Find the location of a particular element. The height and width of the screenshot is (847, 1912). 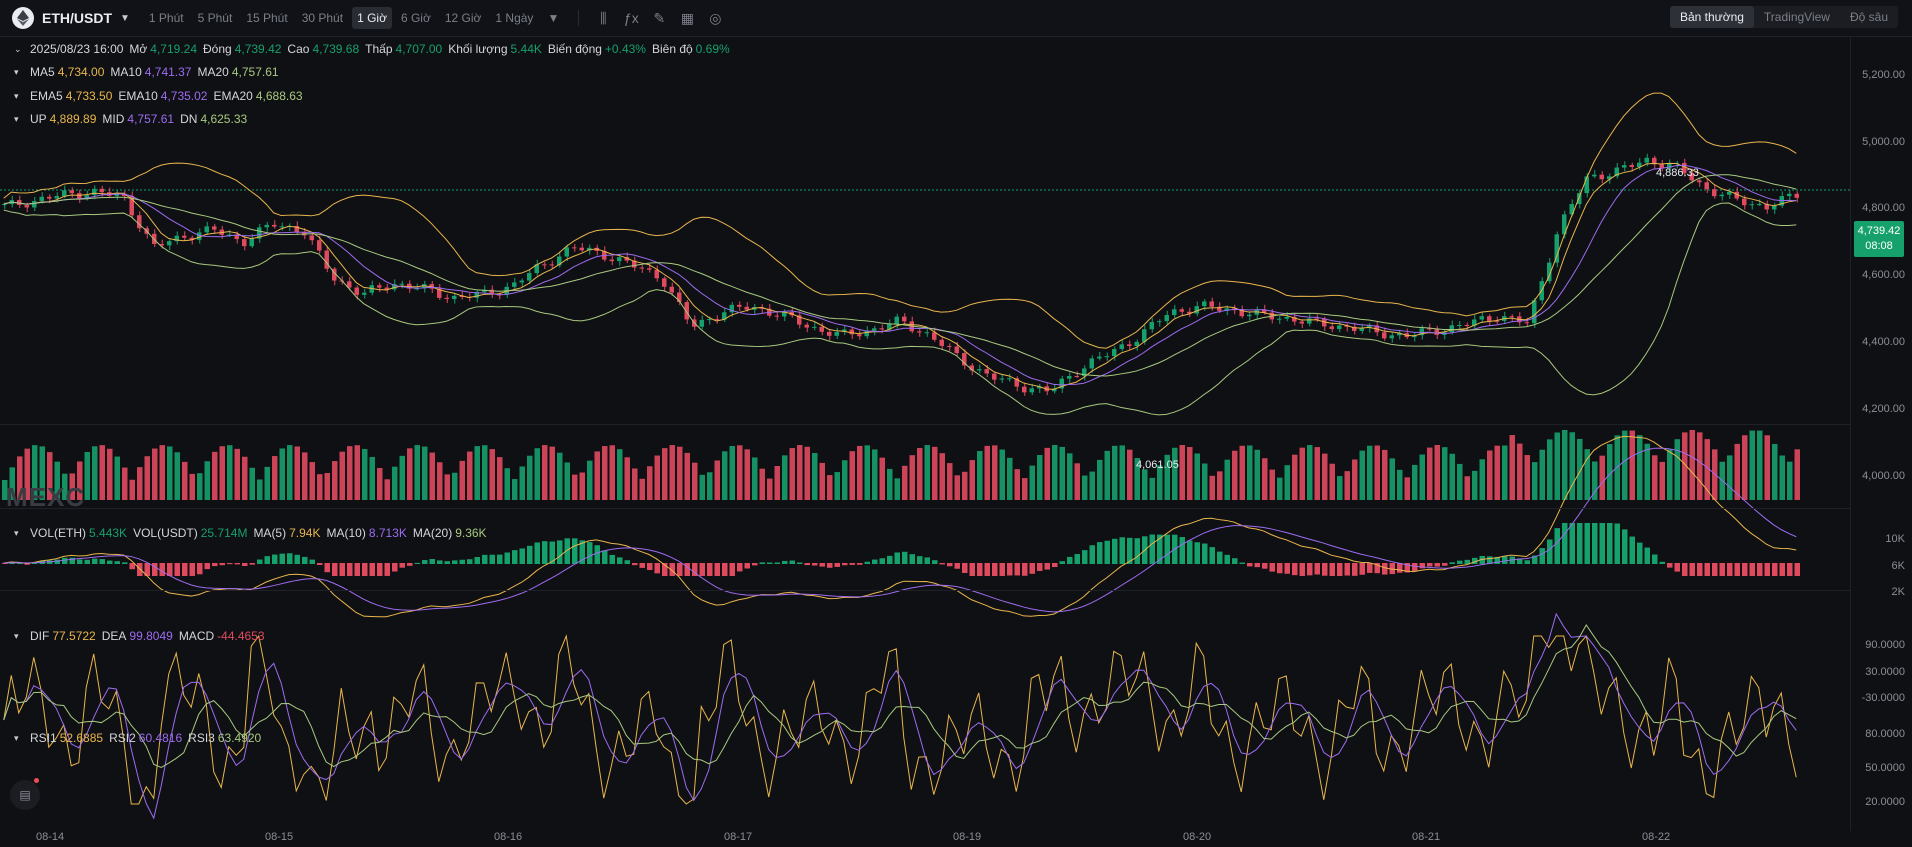

high-label: Cao is located at coordinates (298, 49).